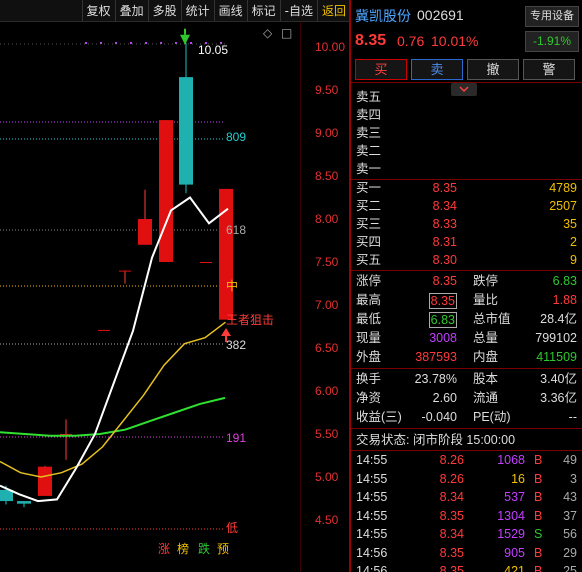  What do you see at coordinates (493, 69) in the screenshot?
I see `cancel-order-button: 撤` at bounding box center [493, 69].